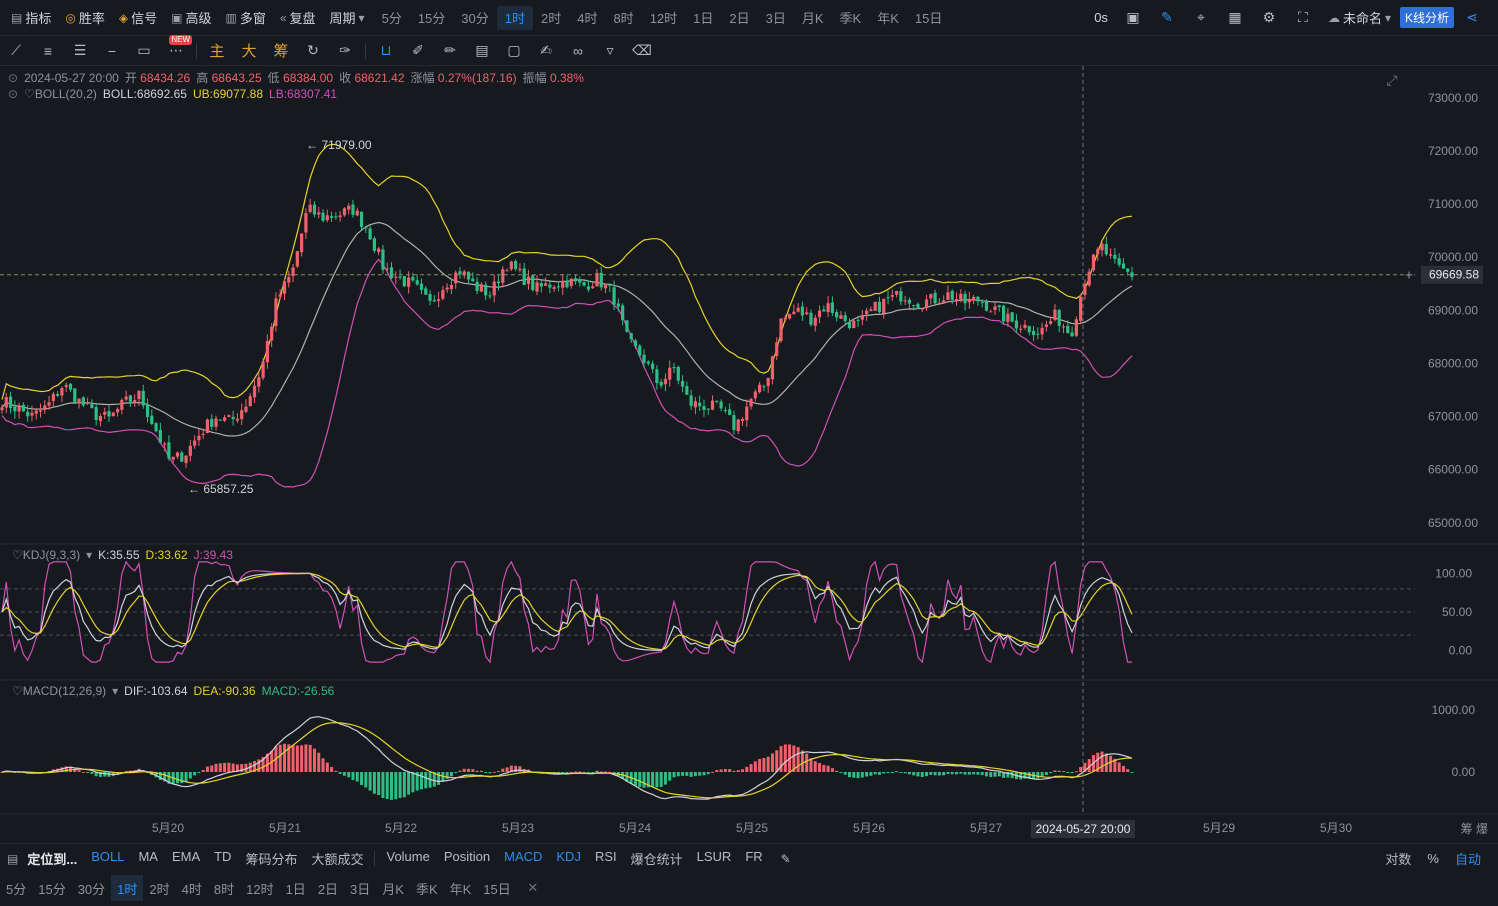 The image size is (1498, 906). Describe the element at coordinates (192, 888) in the screenshot. I see `bottom-period-5: 4时` at that location.